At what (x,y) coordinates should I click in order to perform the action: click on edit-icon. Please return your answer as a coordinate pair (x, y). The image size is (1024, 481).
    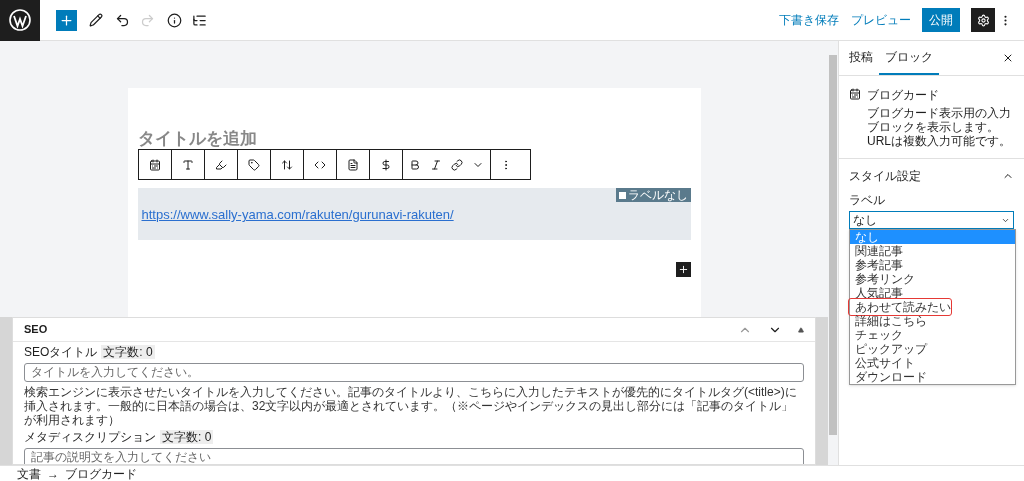
    Looking at the image, I should click on (96, 20).